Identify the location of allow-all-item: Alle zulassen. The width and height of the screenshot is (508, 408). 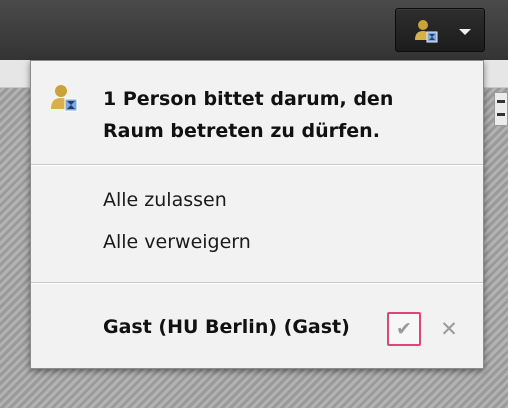
(165, 200).